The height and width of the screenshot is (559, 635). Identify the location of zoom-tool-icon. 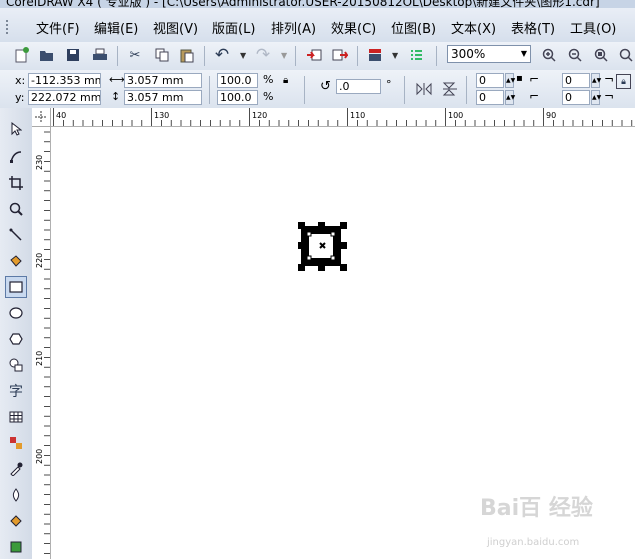
(16, 209).